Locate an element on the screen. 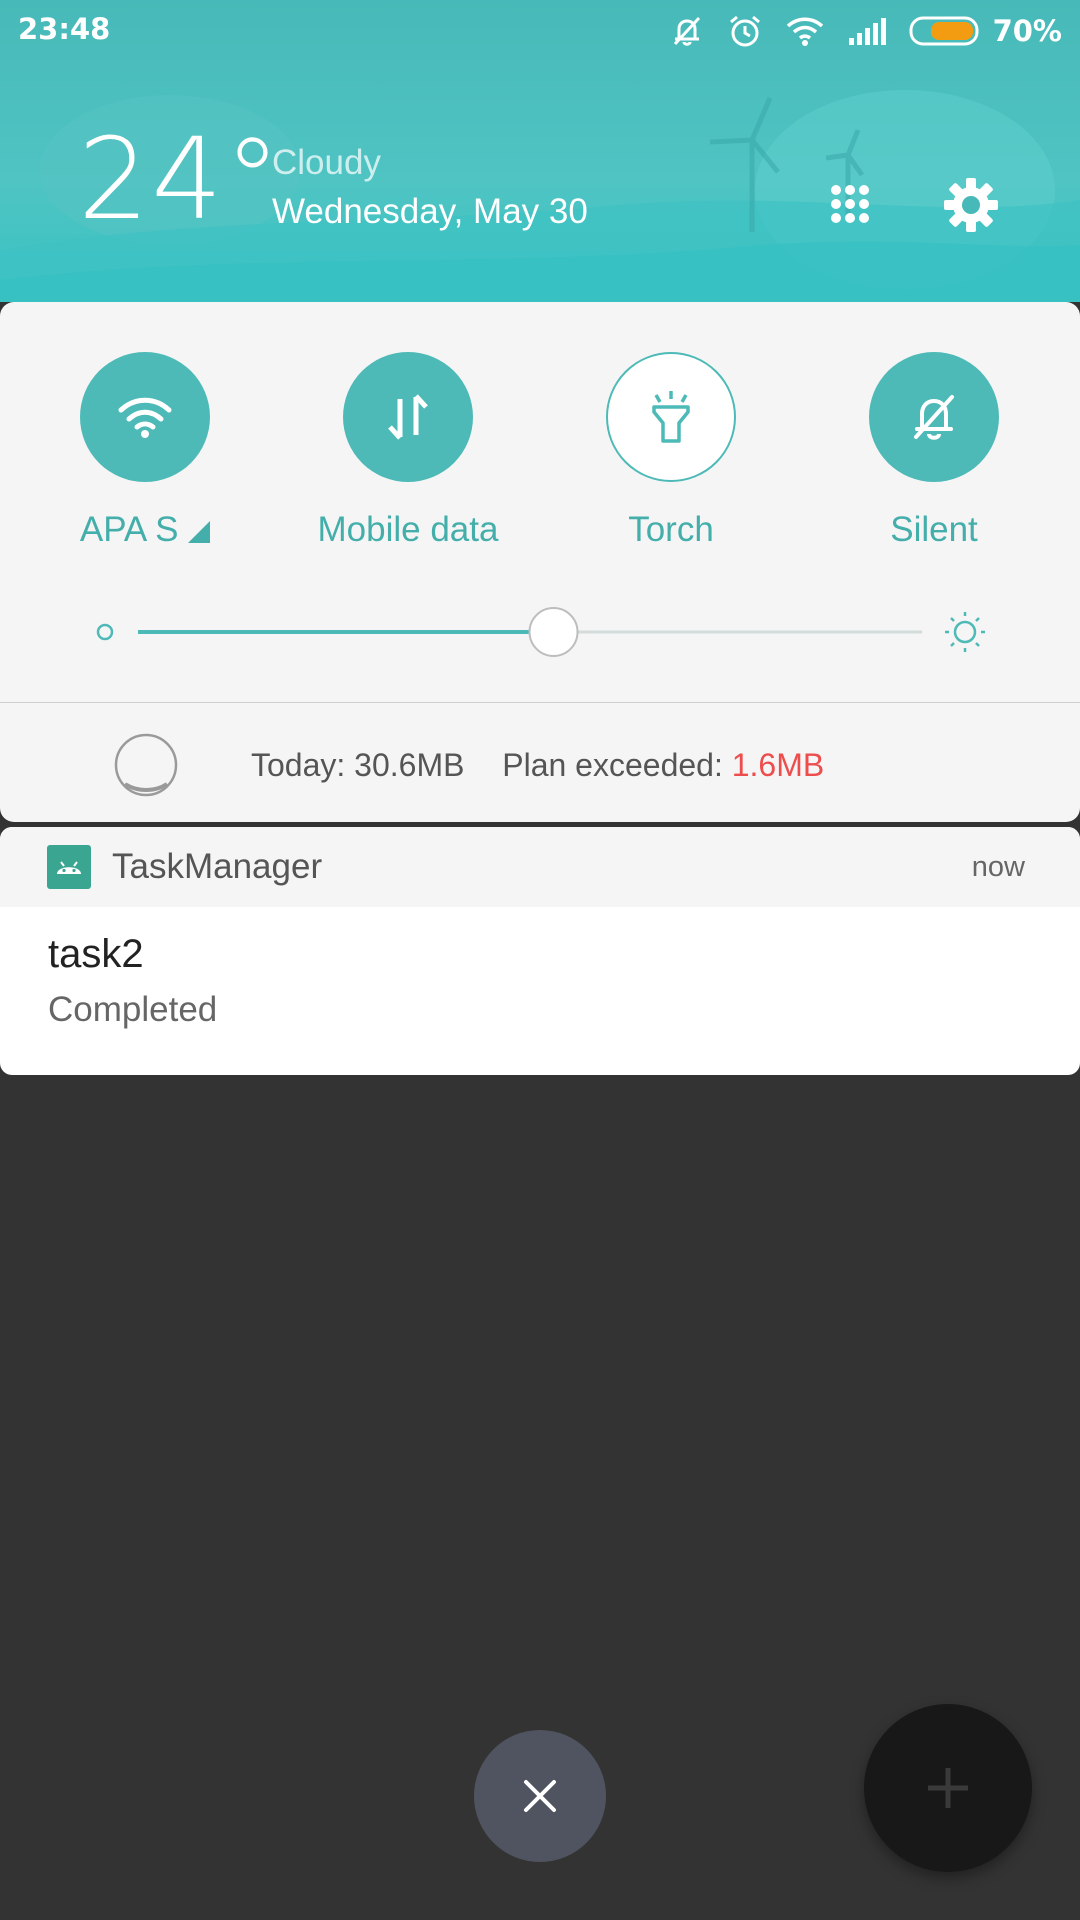  data-usage-text: Today: 30.6MB Plan exceeded: 1.6MB is located at coordinates (537, 765).